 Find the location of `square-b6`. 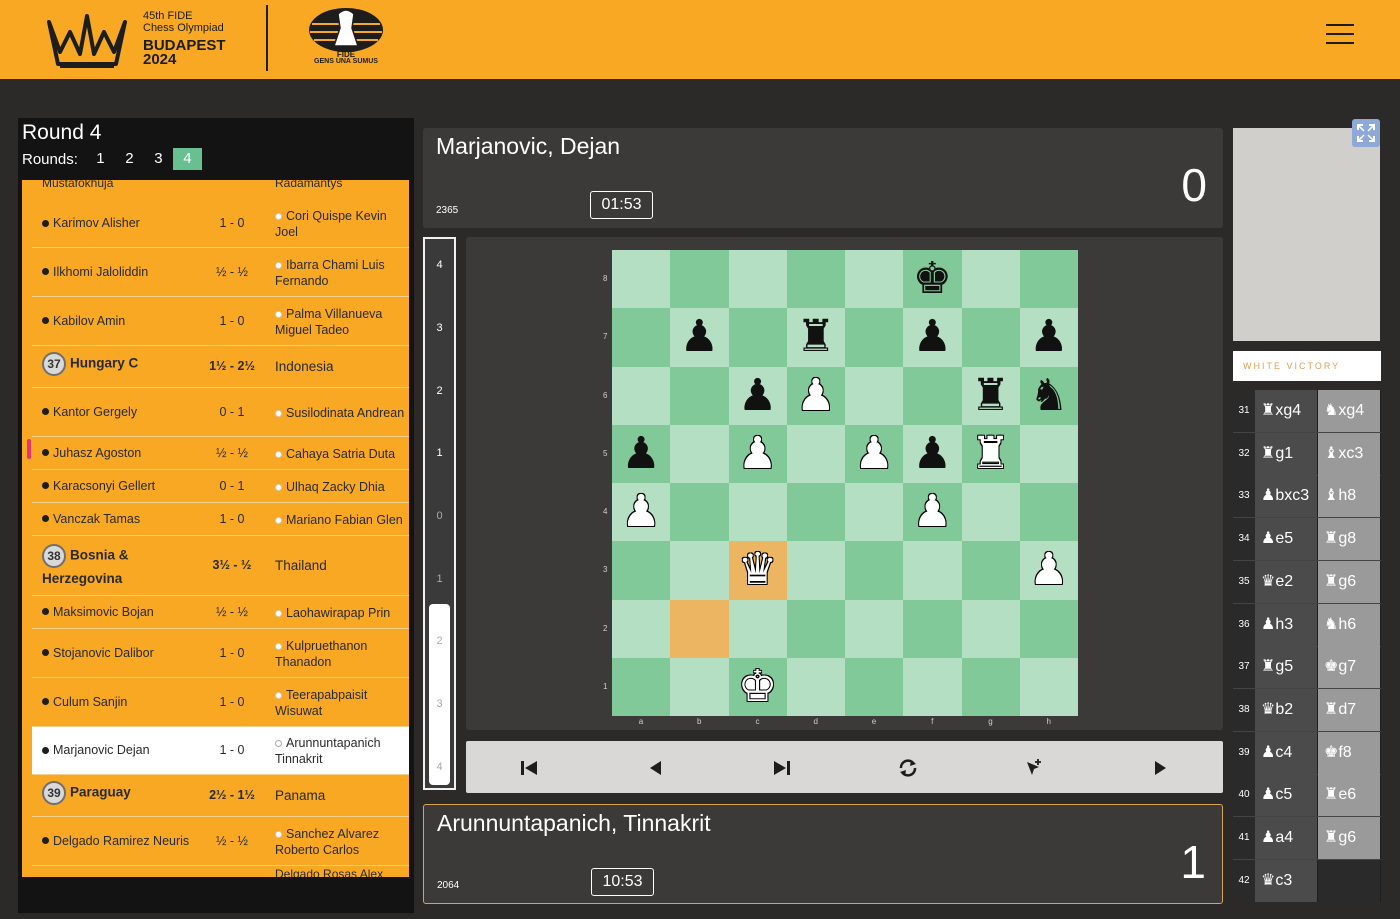

square-b6 is located at coordinates (699, 395).